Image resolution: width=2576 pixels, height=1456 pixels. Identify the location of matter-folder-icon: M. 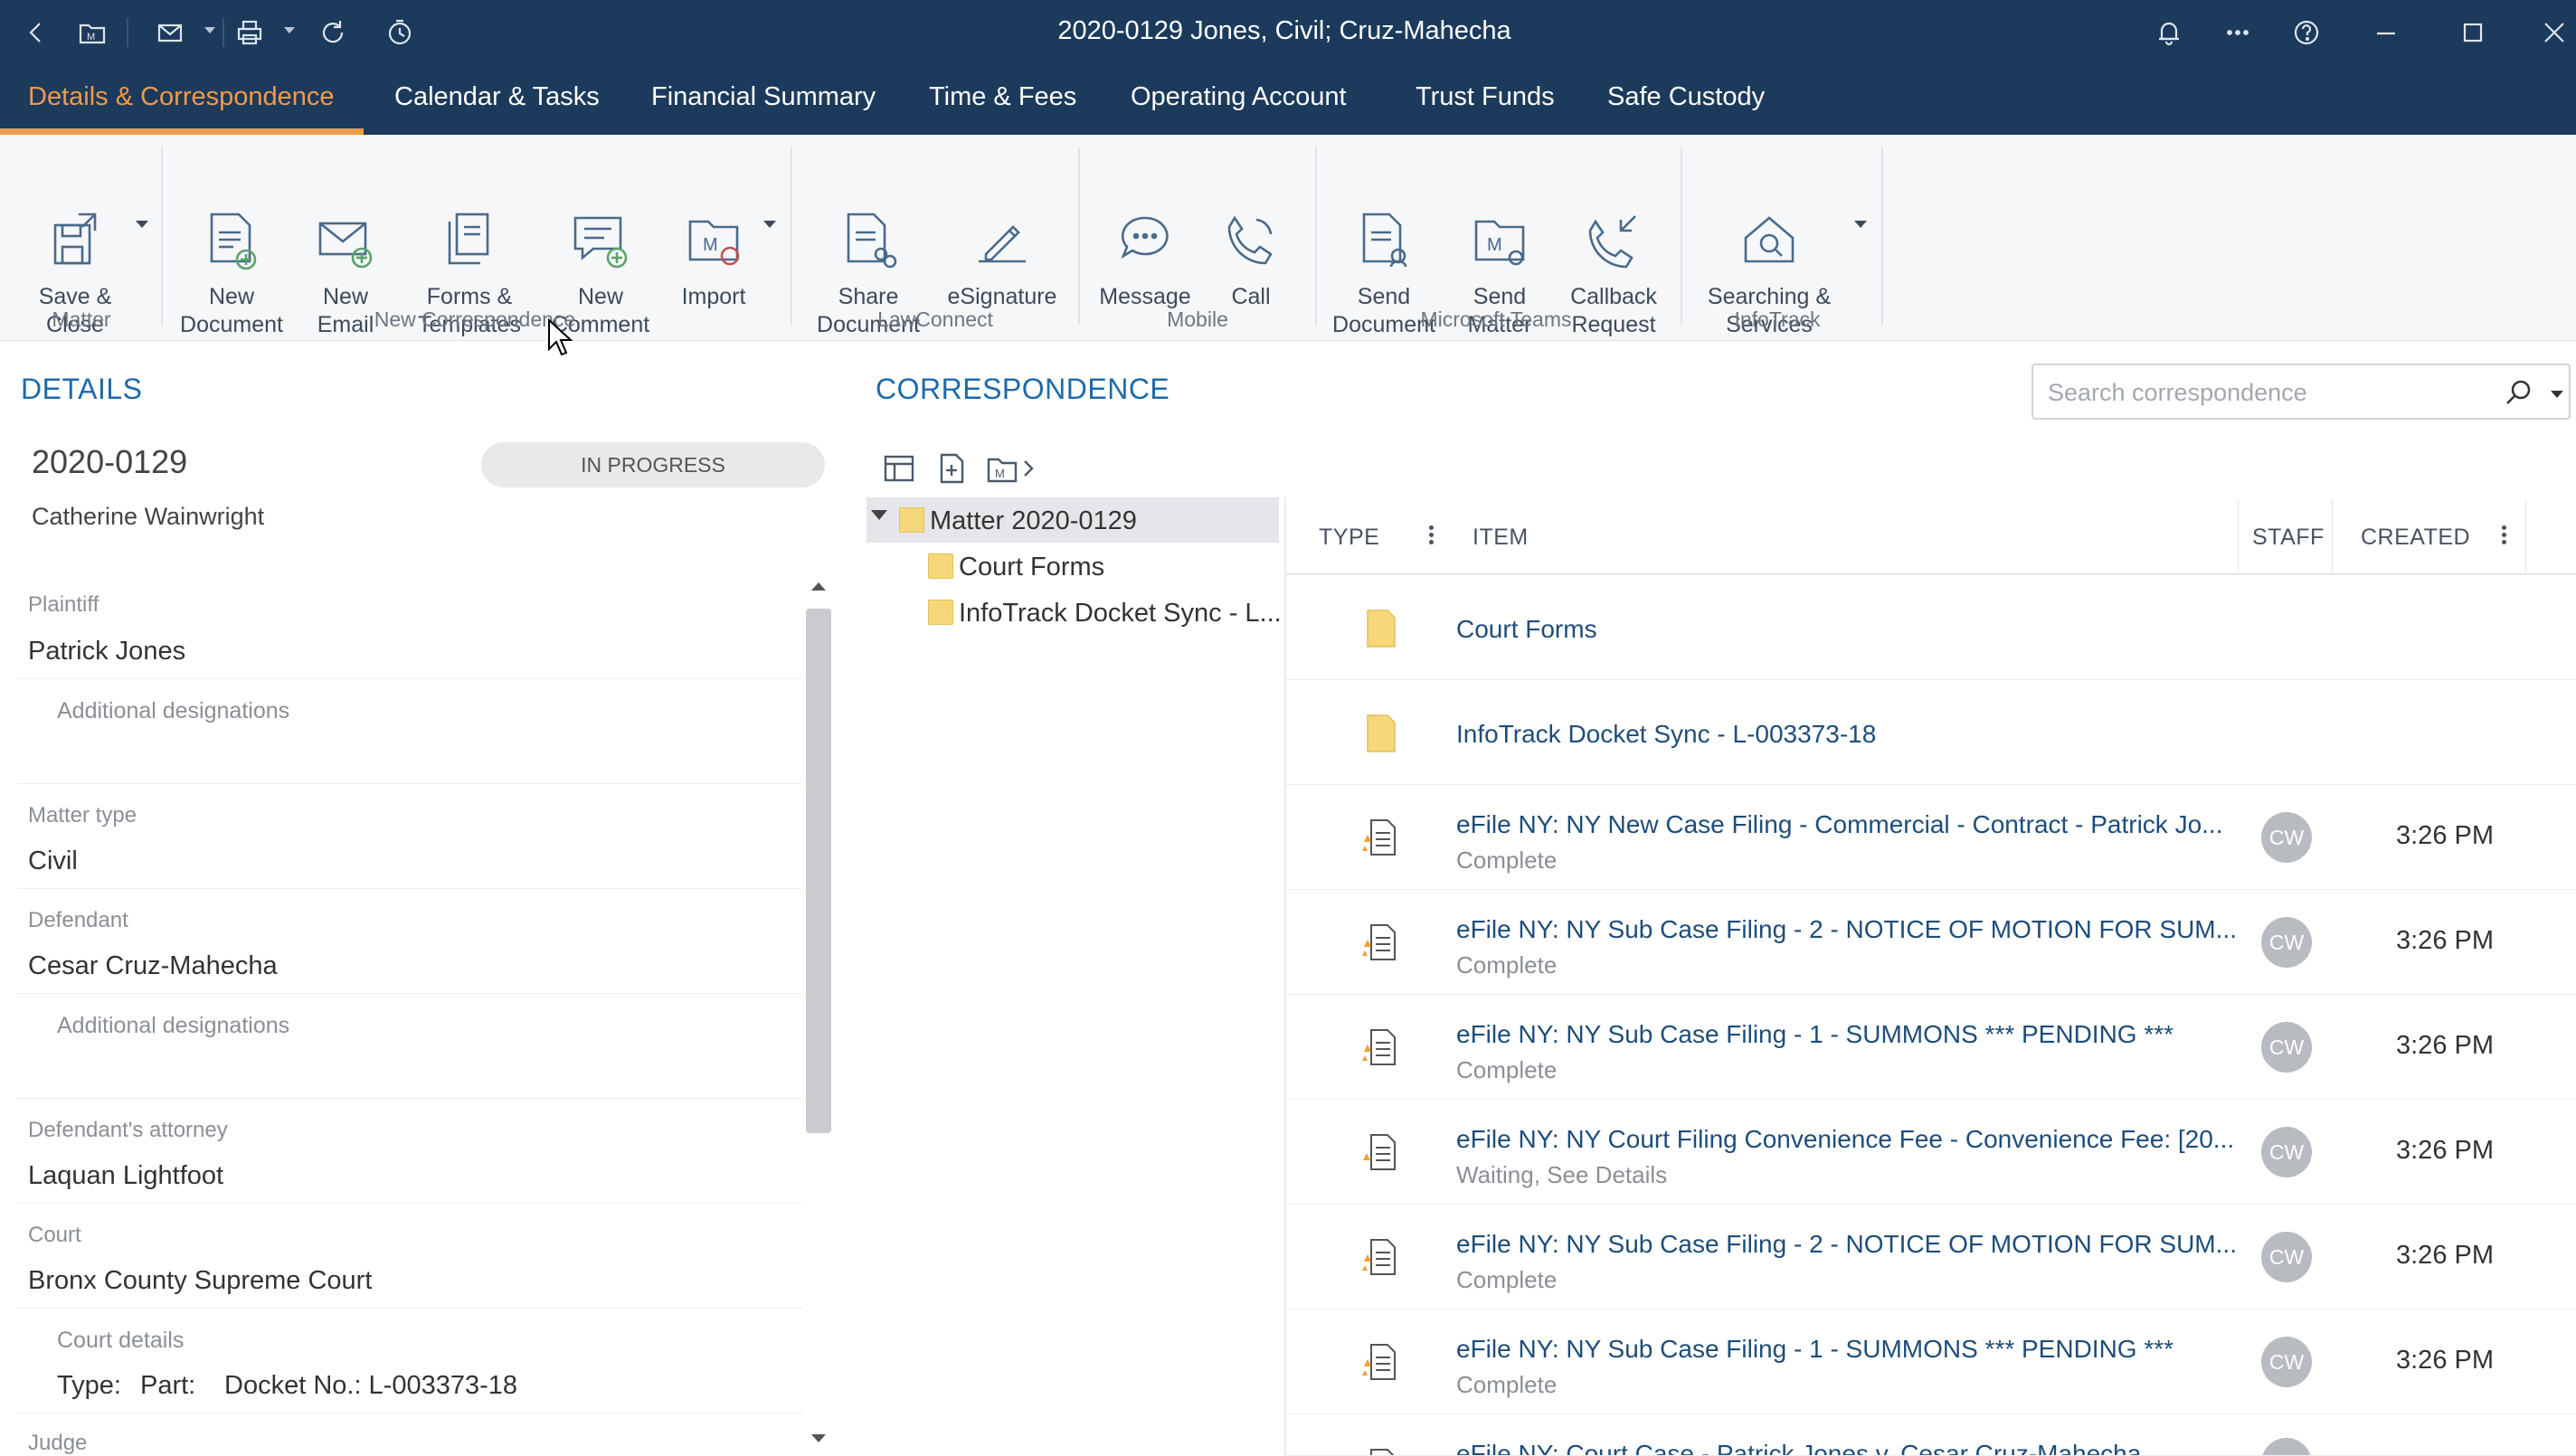
(1002, 468).